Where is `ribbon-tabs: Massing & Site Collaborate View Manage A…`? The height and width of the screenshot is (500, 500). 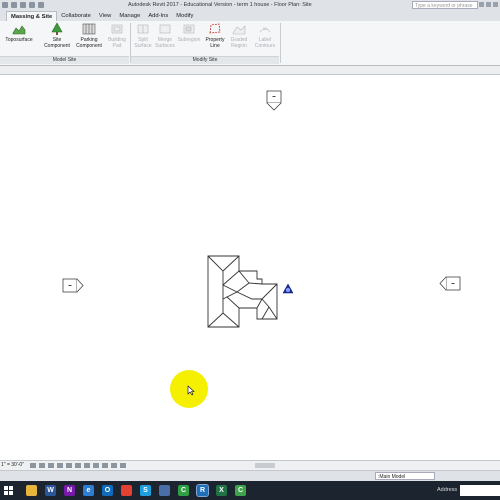
ribbon-tabs: Massing & Site Collaborate View Manage A… is located at coordinates (250, 16).